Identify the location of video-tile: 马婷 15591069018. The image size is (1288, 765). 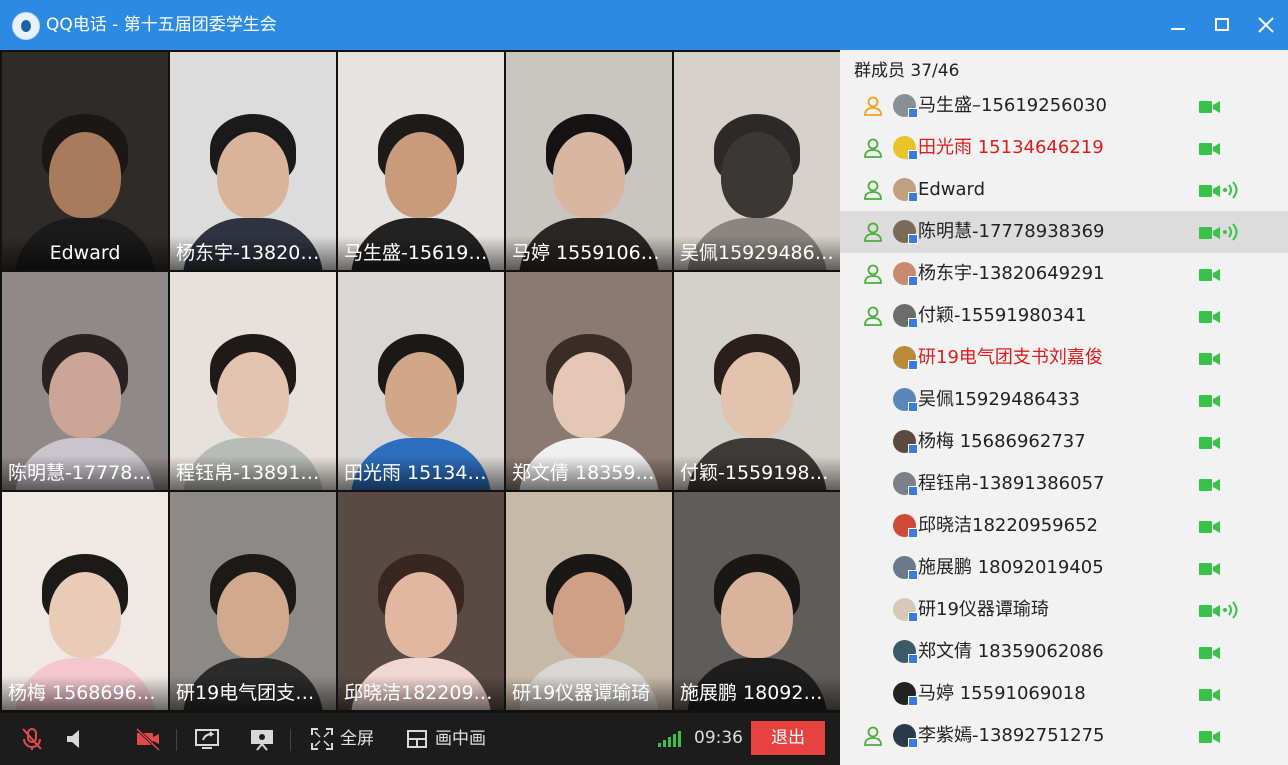
(589, 161).